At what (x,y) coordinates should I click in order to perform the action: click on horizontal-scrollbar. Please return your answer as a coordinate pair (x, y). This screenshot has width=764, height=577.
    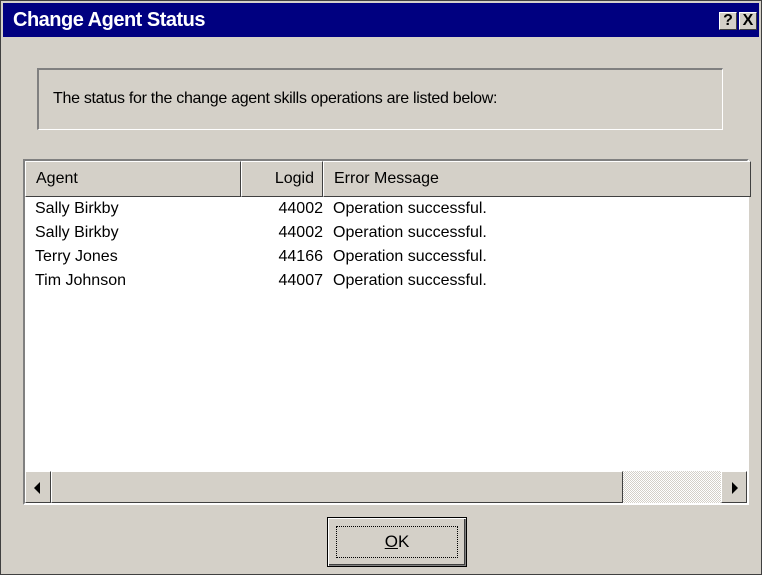
    Looking at the image, I should click on (386, 487).